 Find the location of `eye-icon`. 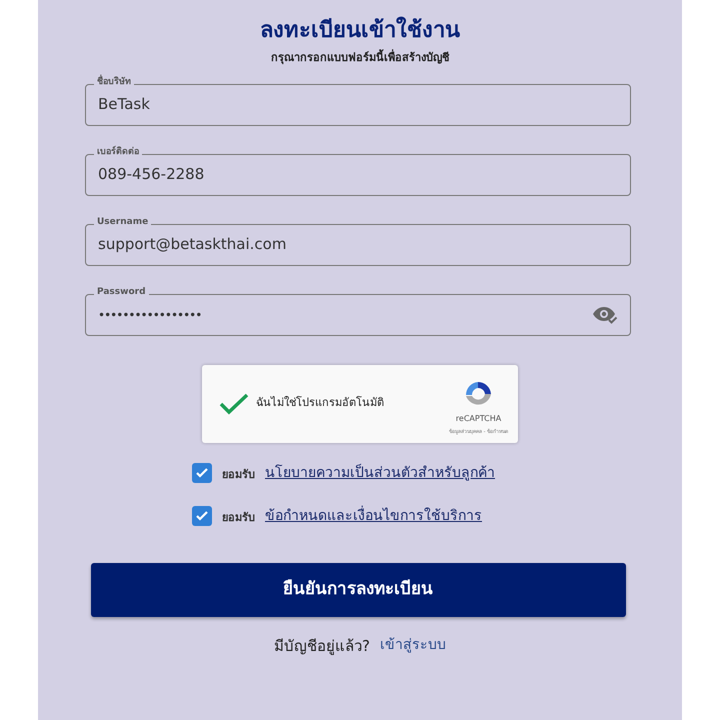

eye-icon is located at coordinates (605, 314).